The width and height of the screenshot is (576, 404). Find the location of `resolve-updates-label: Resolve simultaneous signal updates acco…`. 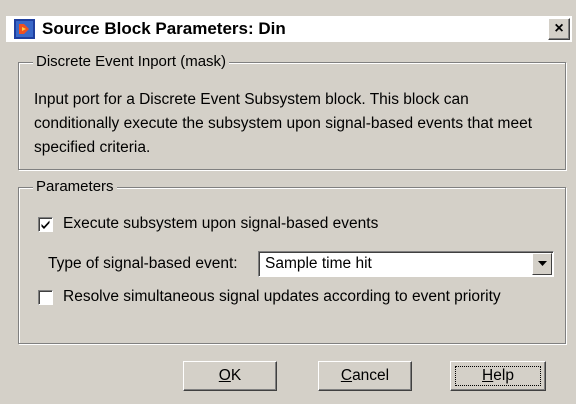

resolve-updates-label: Resolve simultaneous signal updates acco… is located at coordinates (282, 296).